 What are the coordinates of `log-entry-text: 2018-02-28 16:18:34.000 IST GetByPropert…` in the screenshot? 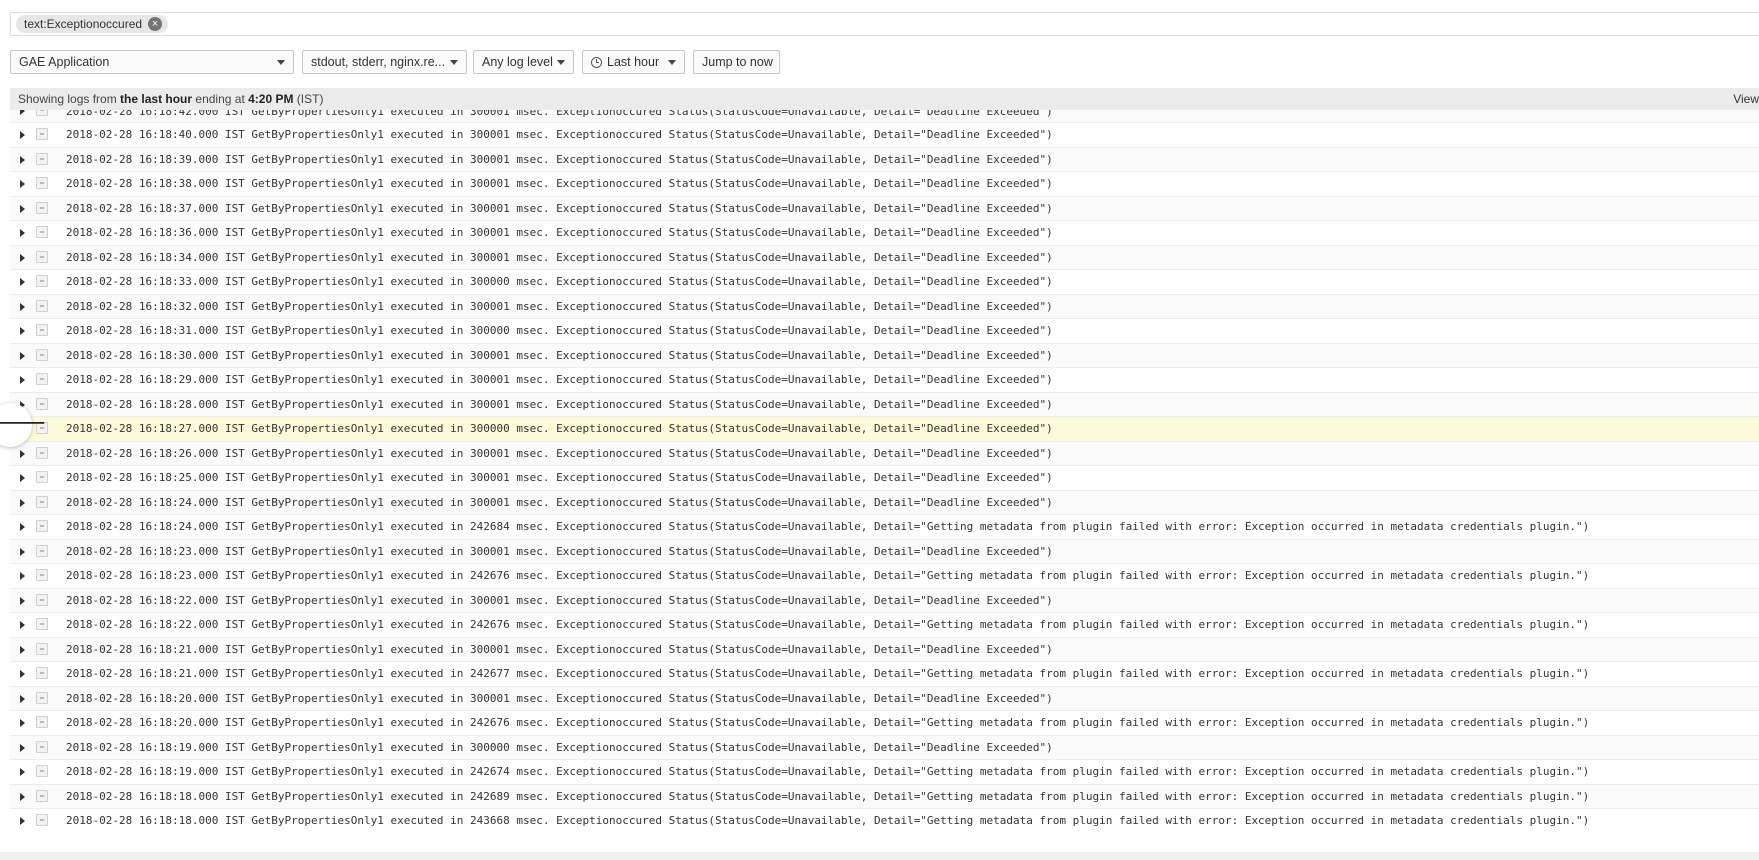 It's located at (559, 257).